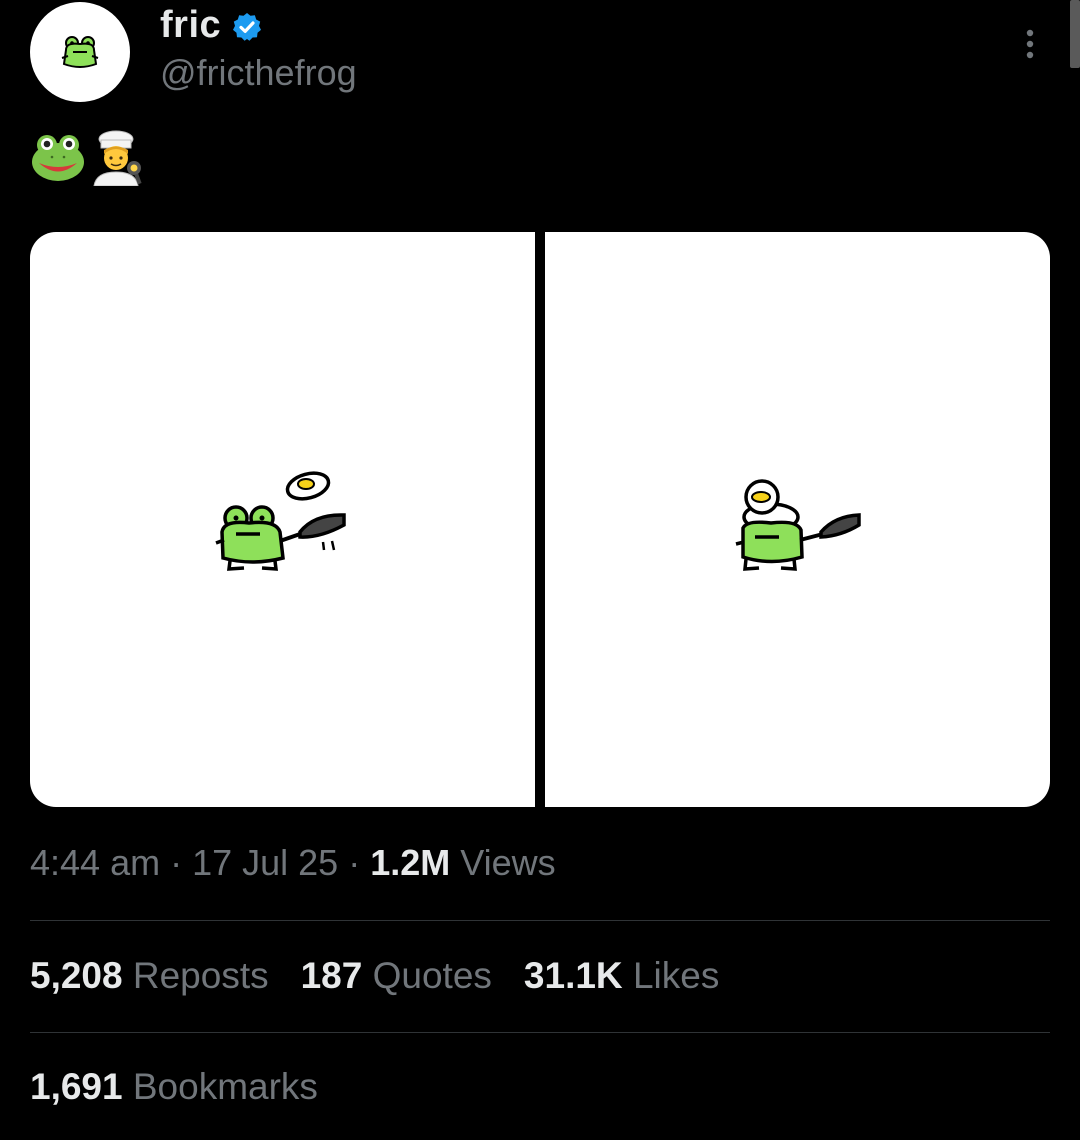 This screenshot has height=1140, width=1080. Describe the element at coordinates (117, 158) in the screenshot. I see `cook-emoji` at that location.